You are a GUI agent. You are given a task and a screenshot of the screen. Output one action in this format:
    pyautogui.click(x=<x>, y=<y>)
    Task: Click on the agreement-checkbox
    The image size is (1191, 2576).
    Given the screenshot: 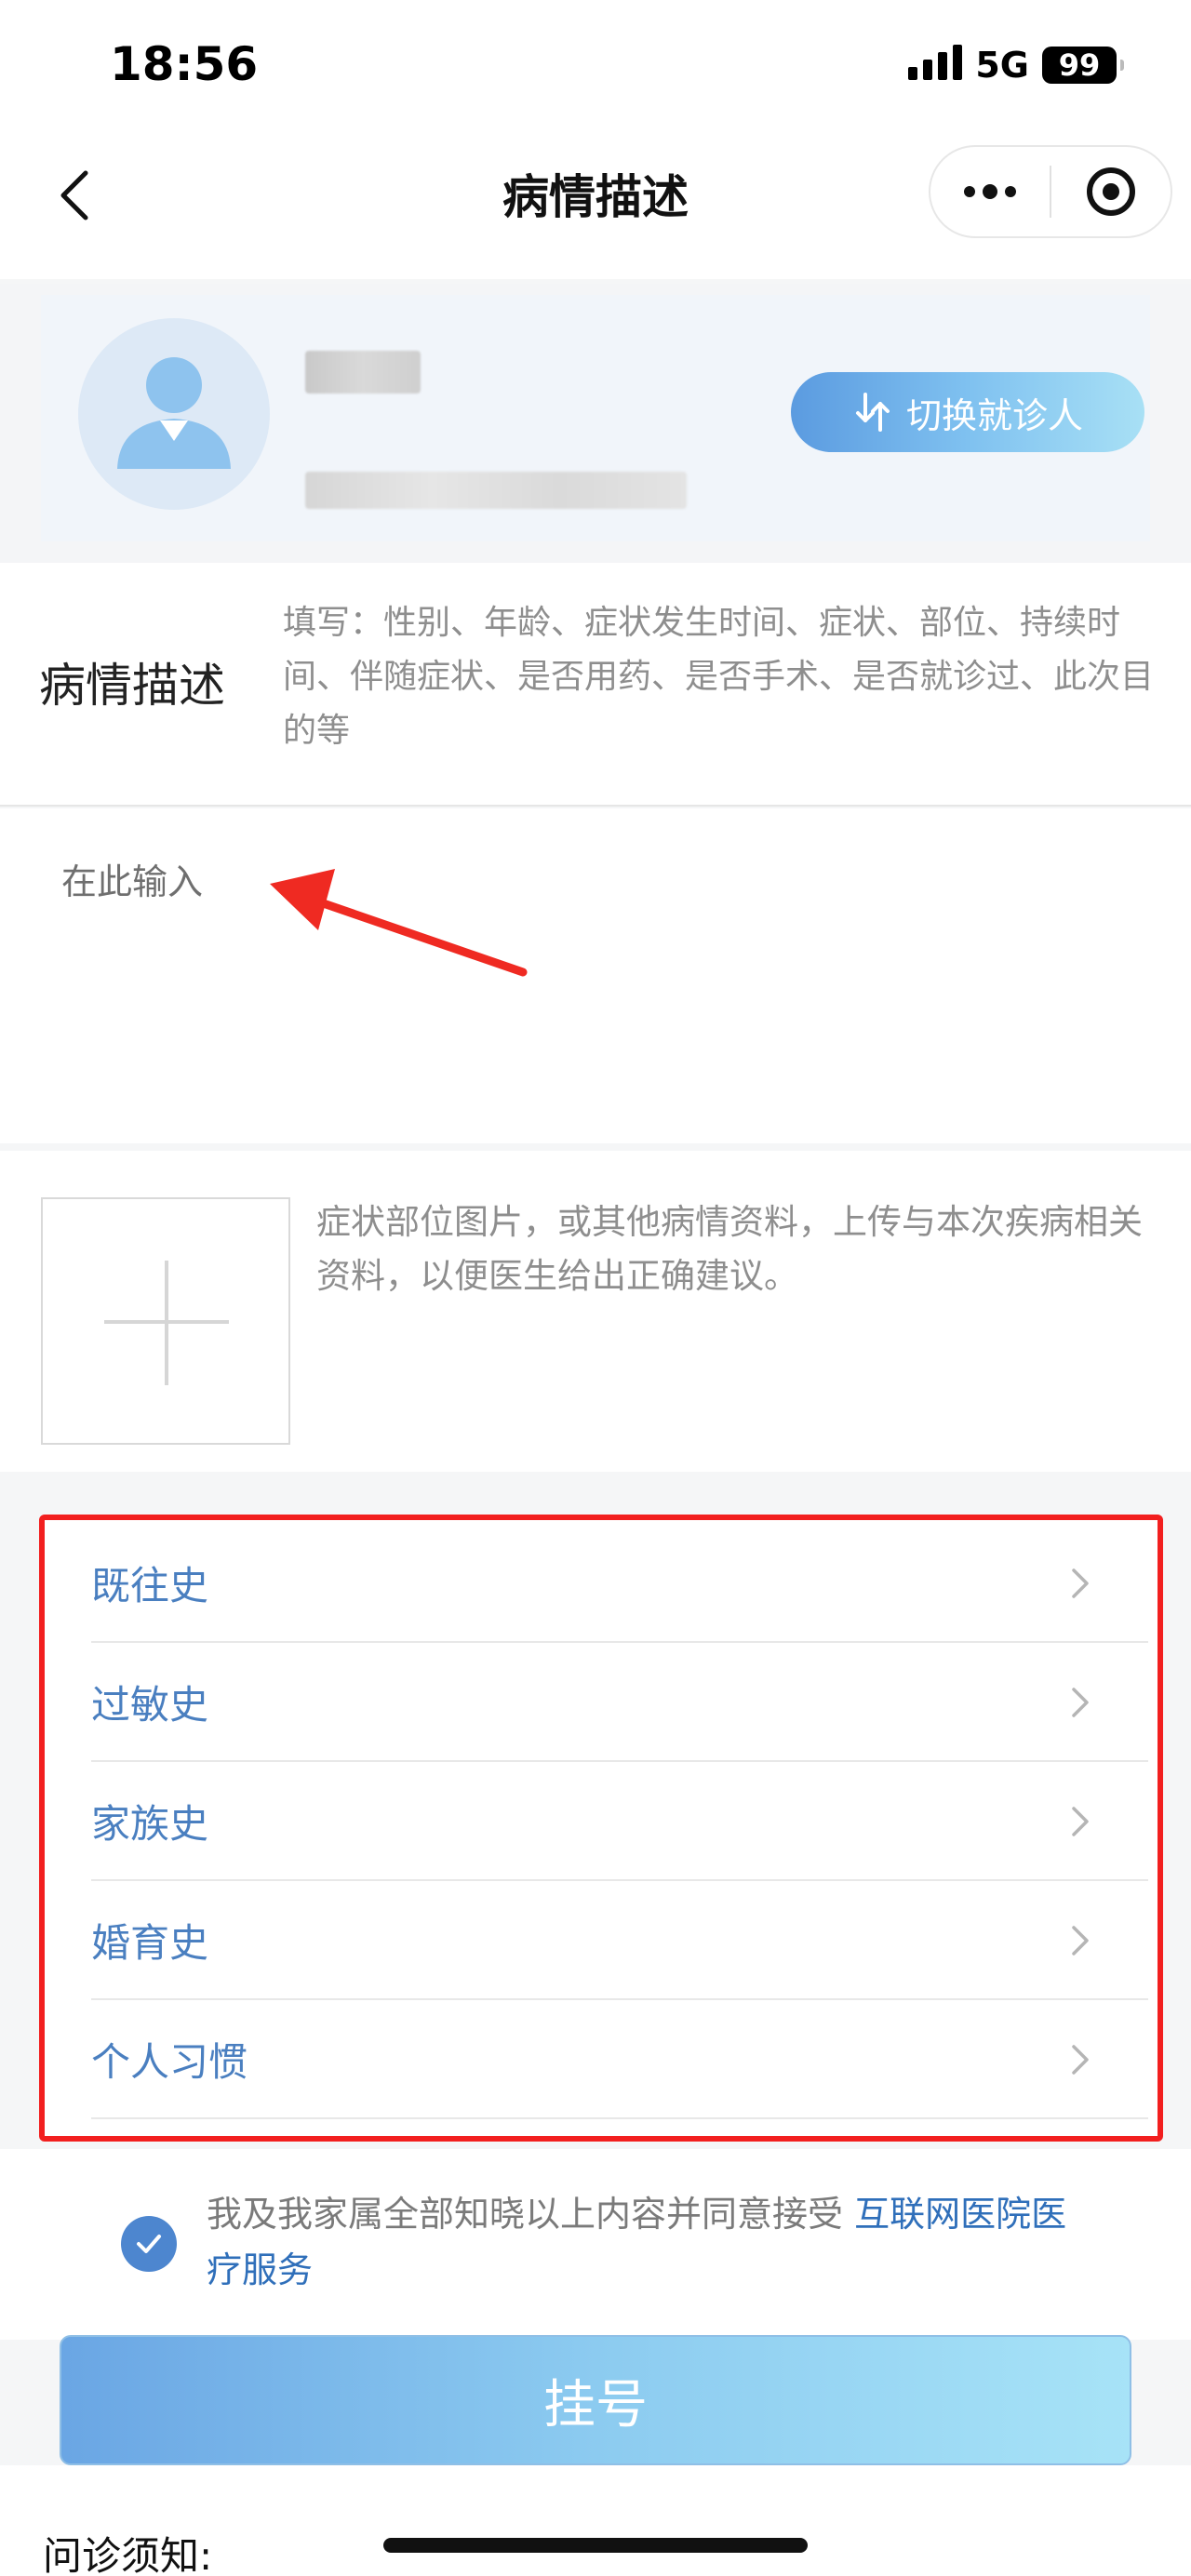 What is the action you would take?
    pyautogui.click(x=149, y=2244)
    